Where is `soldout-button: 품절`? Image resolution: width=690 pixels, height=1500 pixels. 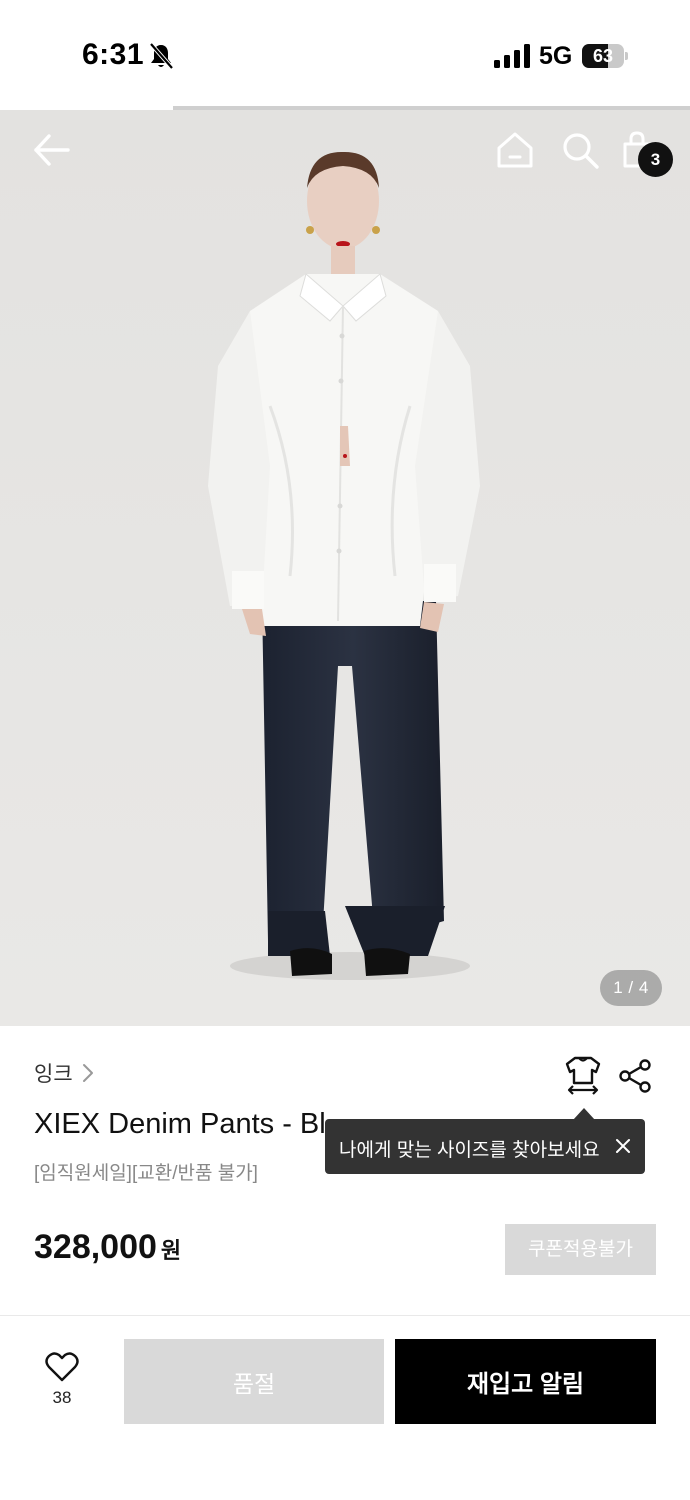 soldout-button: 품절 is located at coordinates (254, 1381).